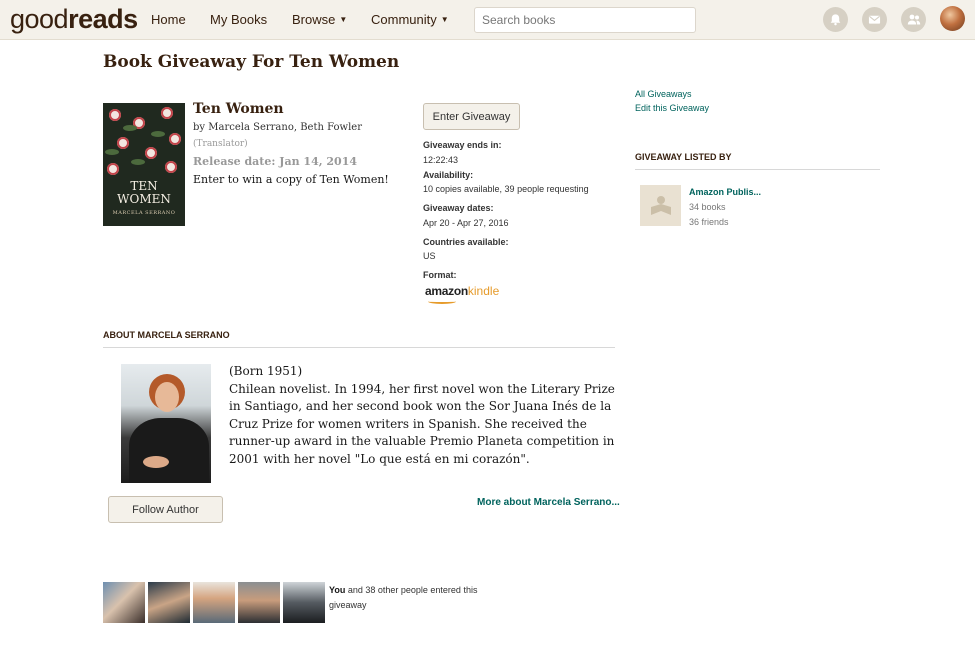 This screenshot has width=975, height=649. I want to click on publisher-books-count: 34 books, so click(707, 207).